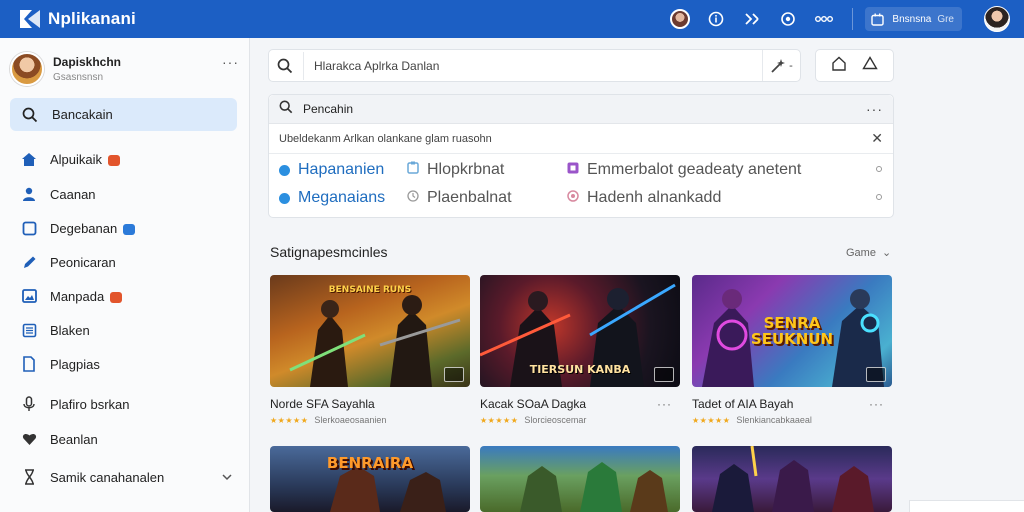 This screenshot has height=512, width=1024. Describe the element at coordinates (78, 228) in the screenshot. I see `sidebar-item-3: Degebanan` at that location.